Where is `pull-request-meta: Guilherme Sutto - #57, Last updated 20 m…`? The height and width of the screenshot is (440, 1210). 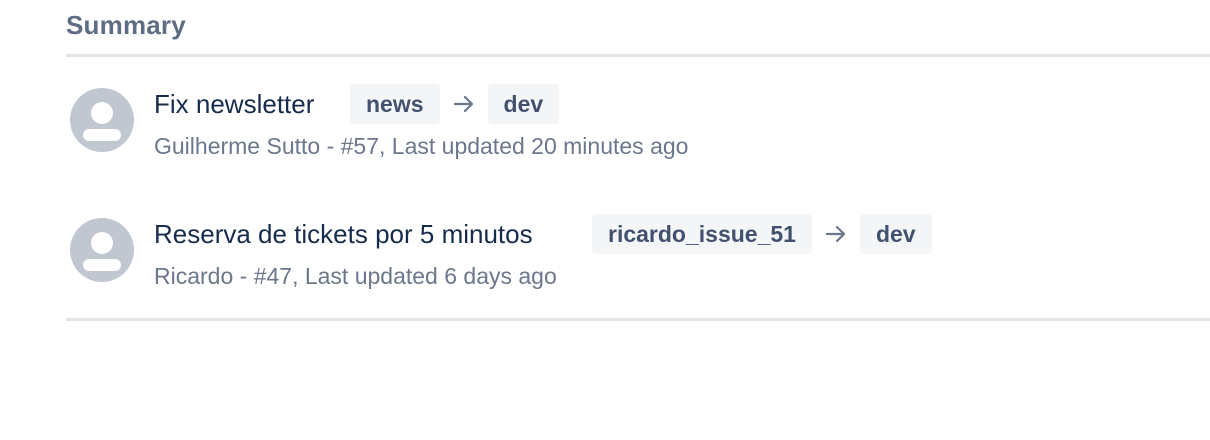 pull-request-meta: Guilherme Sutto - #57, Last updated 20 m… is located at coordinates (421, 146).